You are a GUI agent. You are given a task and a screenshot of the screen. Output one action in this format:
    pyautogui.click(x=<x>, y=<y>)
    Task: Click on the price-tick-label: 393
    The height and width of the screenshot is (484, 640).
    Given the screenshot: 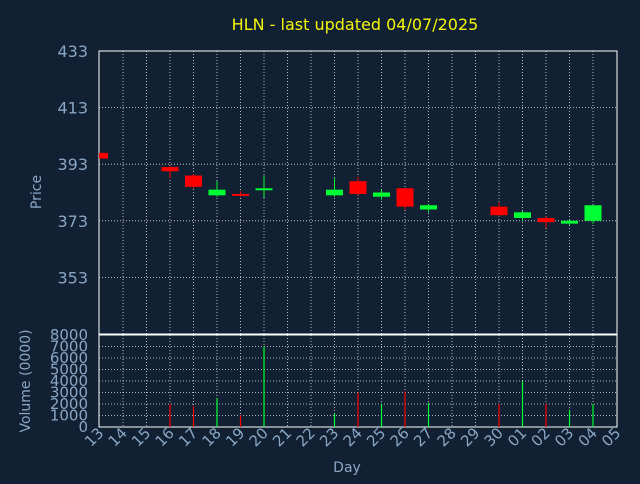 What is the action you would take?
    pyautogui.click(x=72, y=164)
    